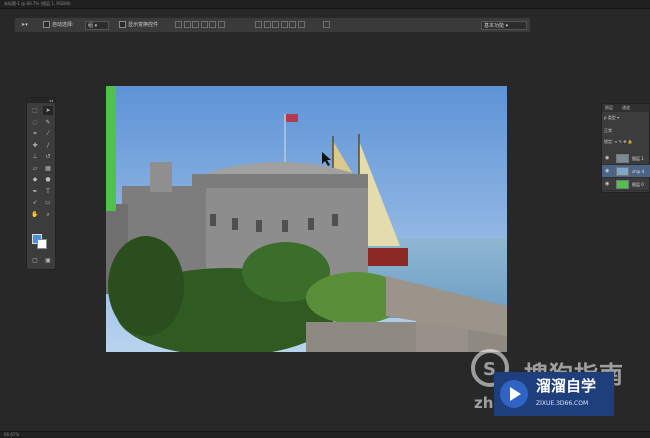 This screenshot has width=650, height=438. I want to click on eraser-tool-icon: ▱, so click(35, 168).